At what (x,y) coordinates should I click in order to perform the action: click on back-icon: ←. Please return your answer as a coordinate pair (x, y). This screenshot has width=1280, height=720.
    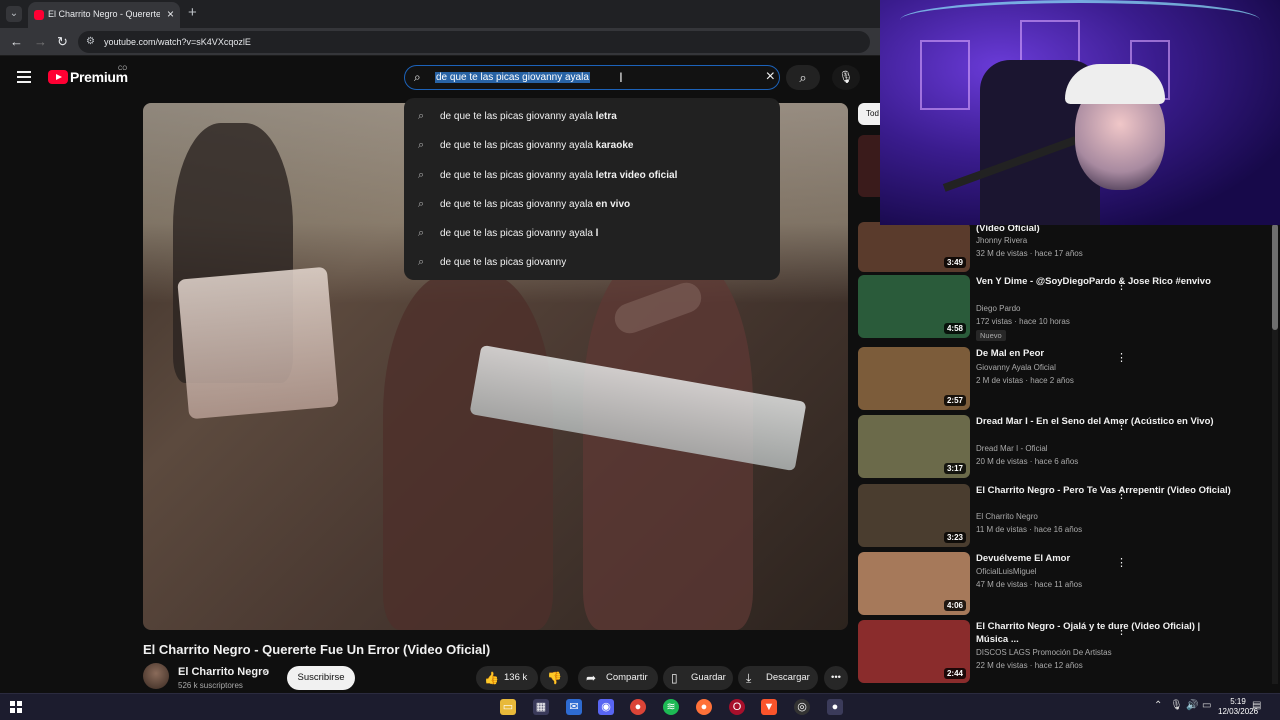
    Looking at the image, I should click on (16, 41).